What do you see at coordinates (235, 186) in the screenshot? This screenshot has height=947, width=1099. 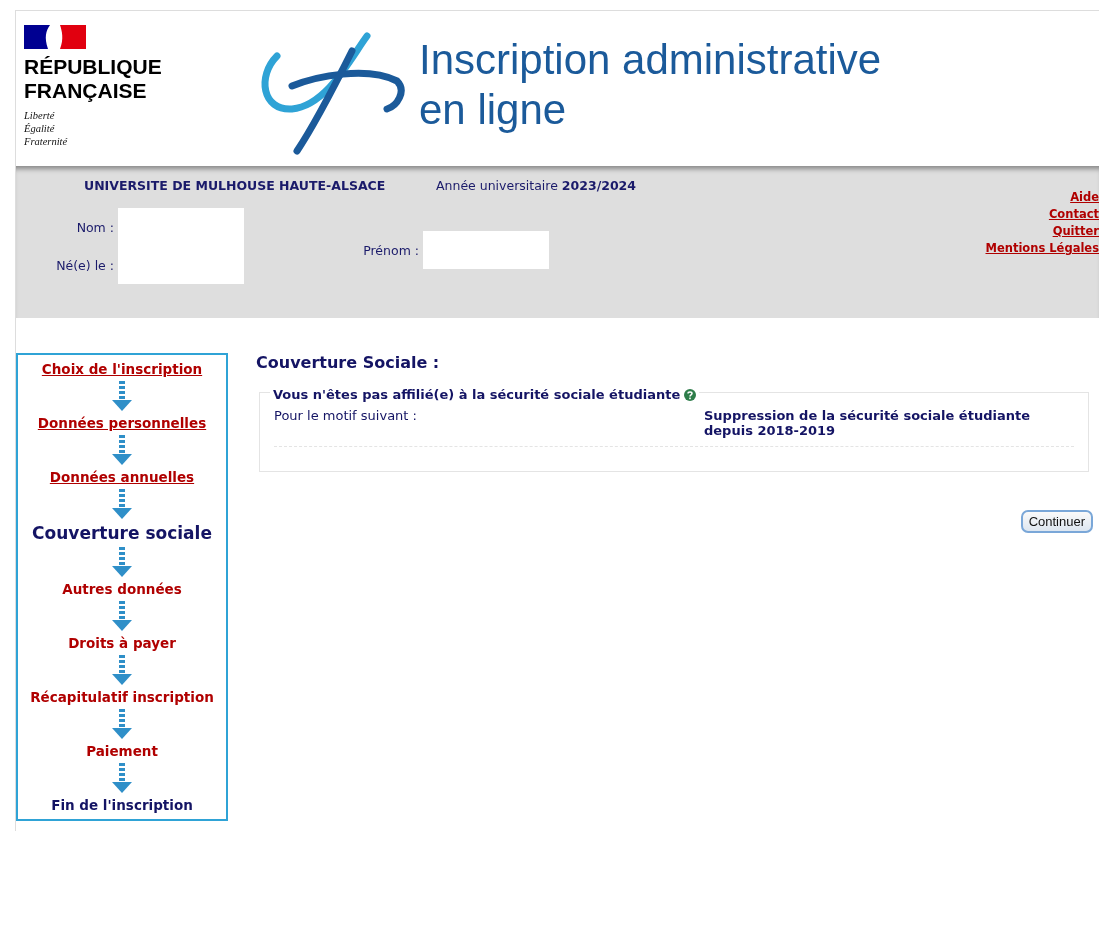 I see `university-name: UNIVERSITE DE MULHOUSE HAUTE-ALSACE` at bounding box center [235, 186].